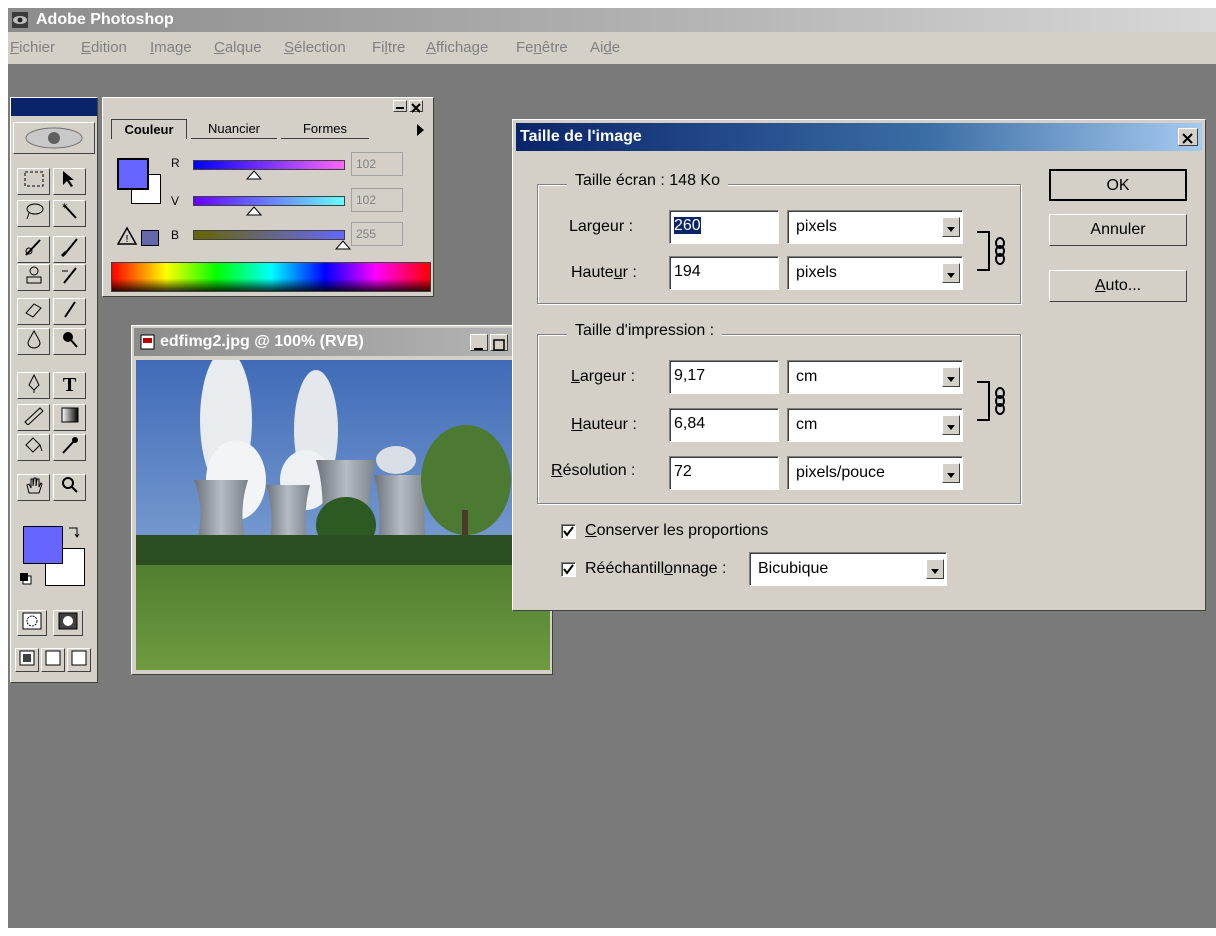 The height and width of the screenshot is (936, 1216). What do you see at coordinates (268, 106) in the screenshot?
I see `palette-titlebar` at bounding box center [268, 106].